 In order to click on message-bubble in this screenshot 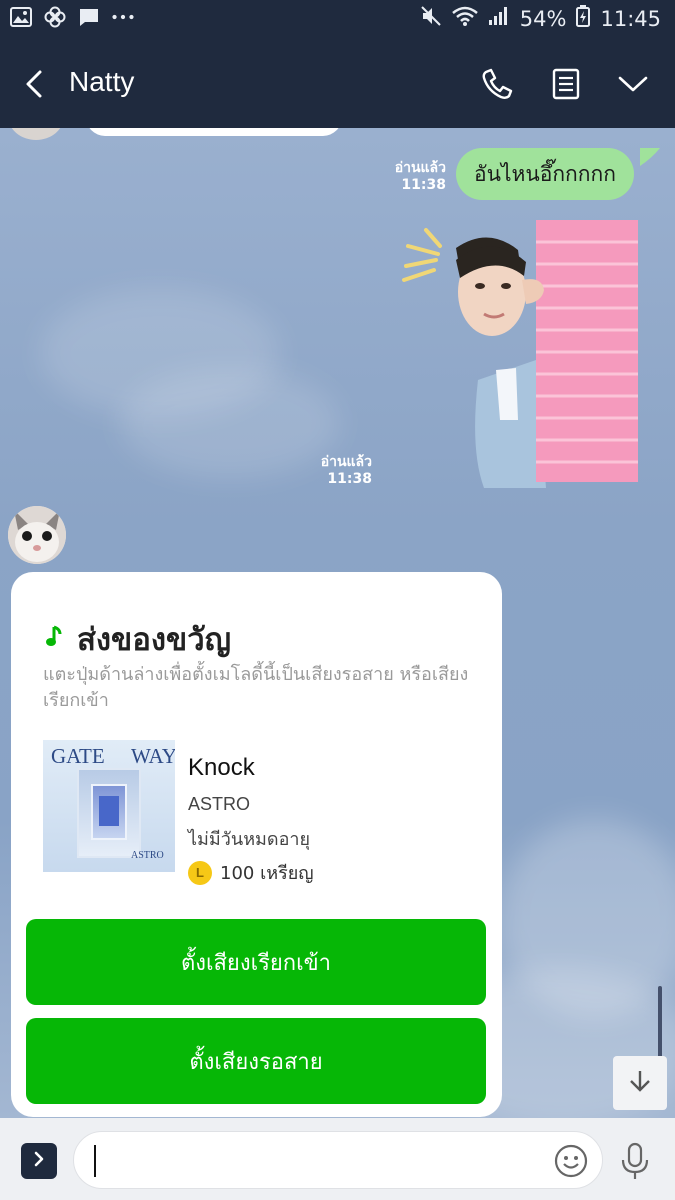, I will do `click(214, 132)`.